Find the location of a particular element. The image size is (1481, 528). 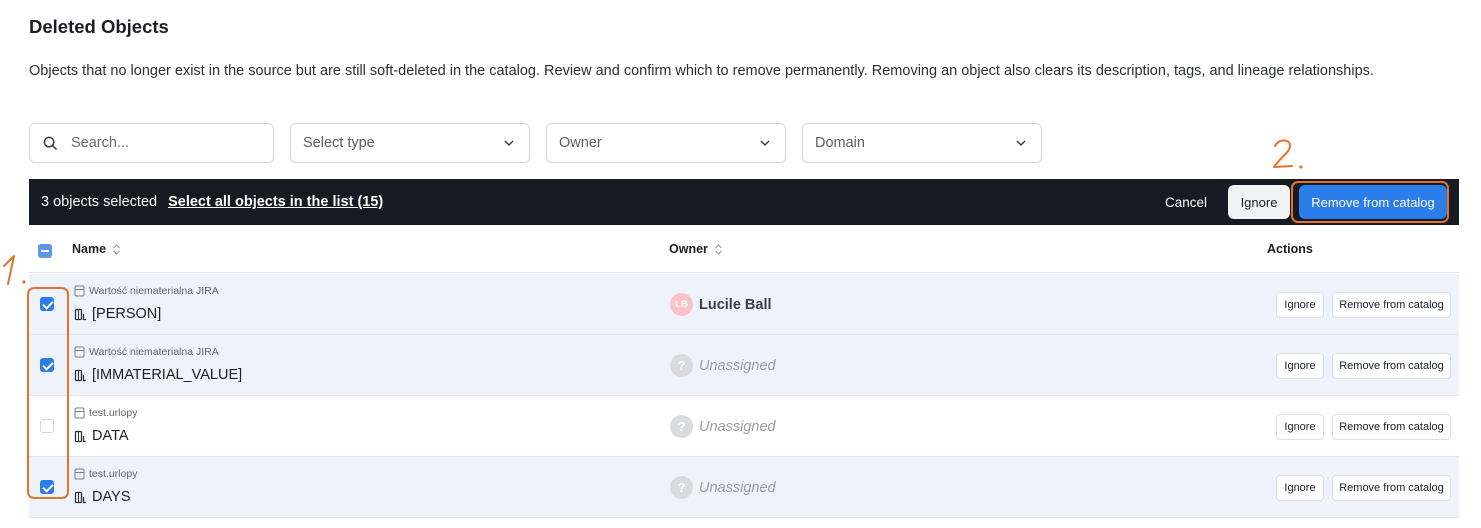

owner-select-label: Owner is located at coordinates (580, 143).